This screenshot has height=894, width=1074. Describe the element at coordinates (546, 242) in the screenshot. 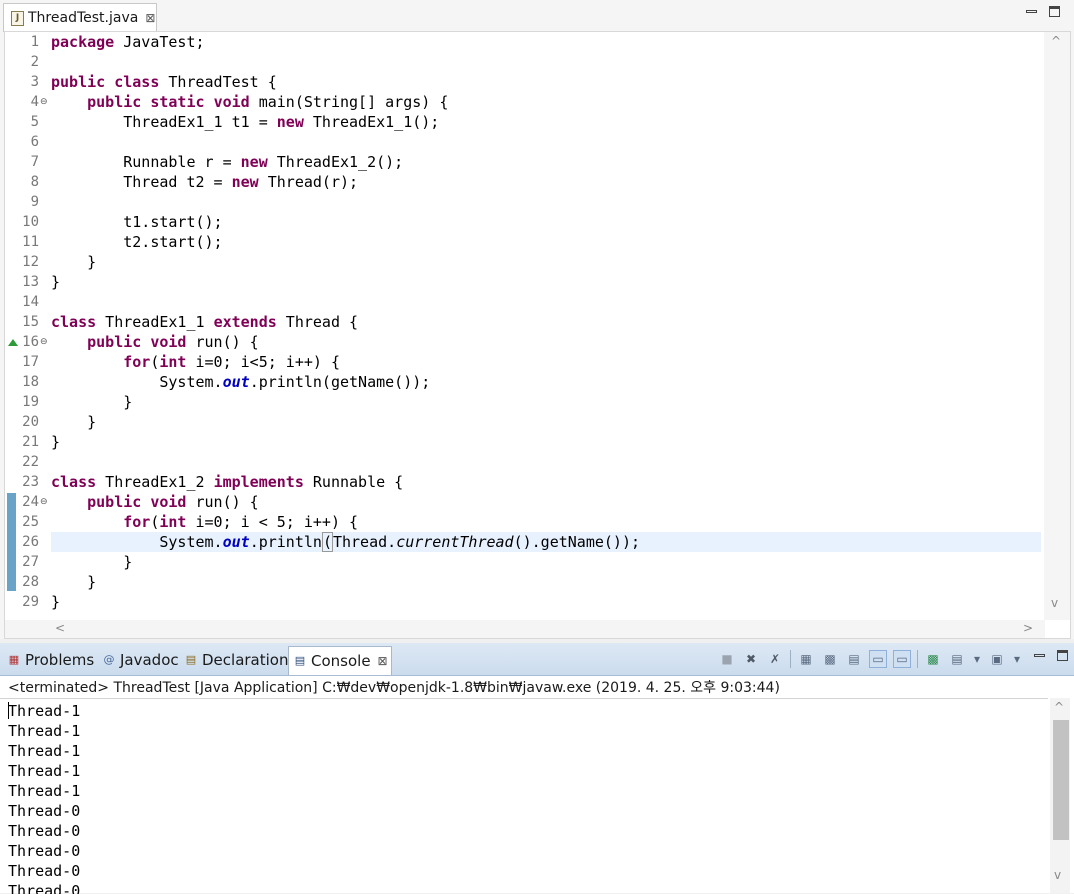

I see `code-line: t2.start();` at that location.